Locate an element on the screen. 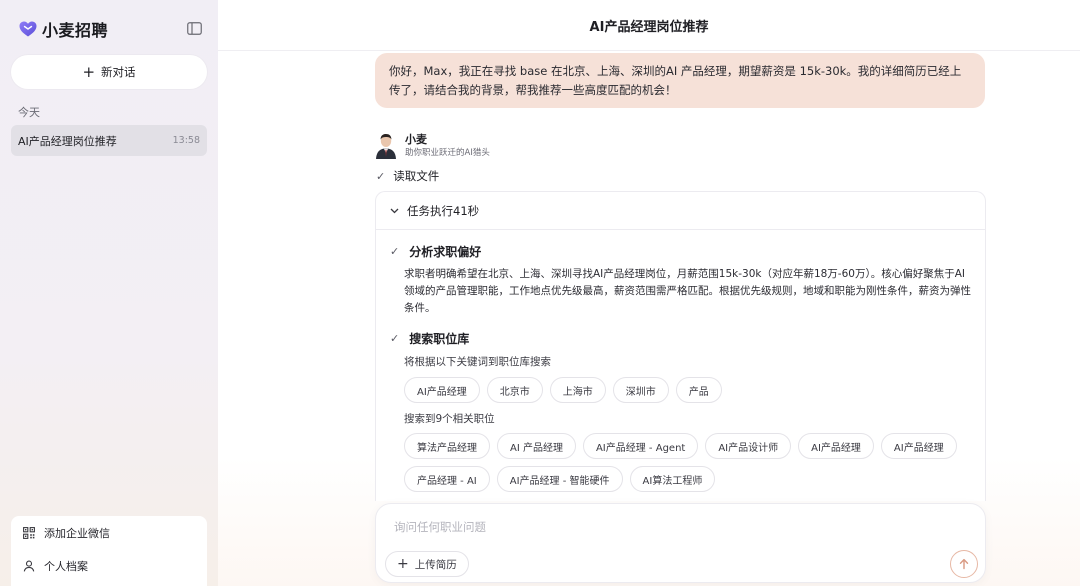  job-chip: AI产品经理 - 智能硬件 is located at coordinates (559, 479).